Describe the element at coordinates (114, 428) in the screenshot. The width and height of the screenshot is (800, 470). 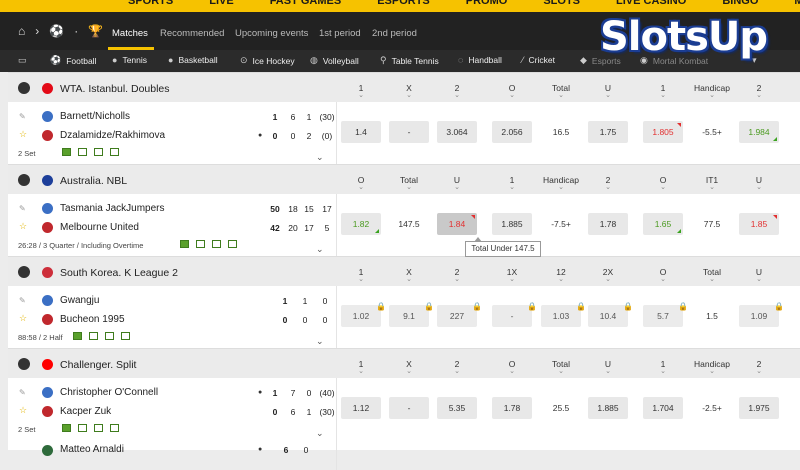
I see `list-icon` at that location.